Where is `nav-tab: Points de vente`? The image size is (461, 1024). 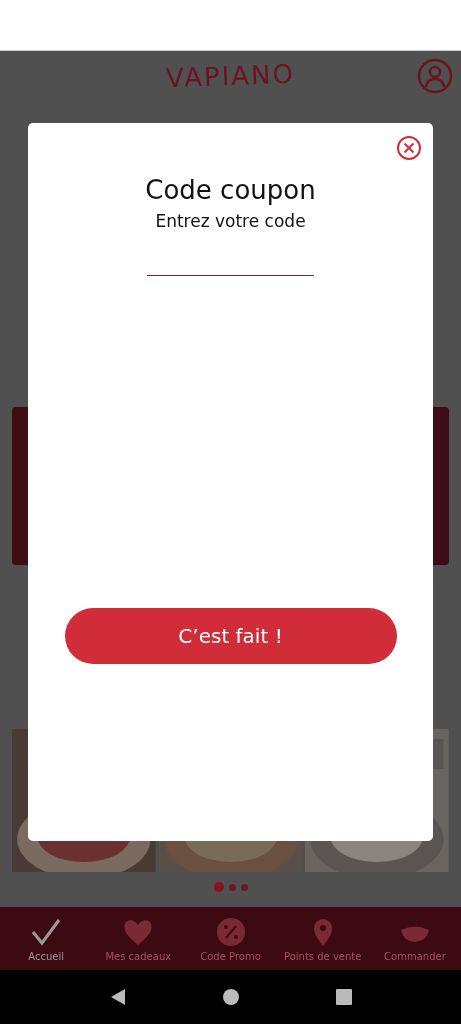 nav-tab: Points de vente is located at coordinates (322, 938).